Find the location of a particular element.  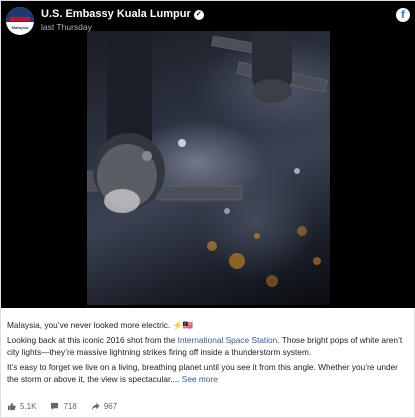

likes-value: 5.1K is located at coordinates (28, 406).